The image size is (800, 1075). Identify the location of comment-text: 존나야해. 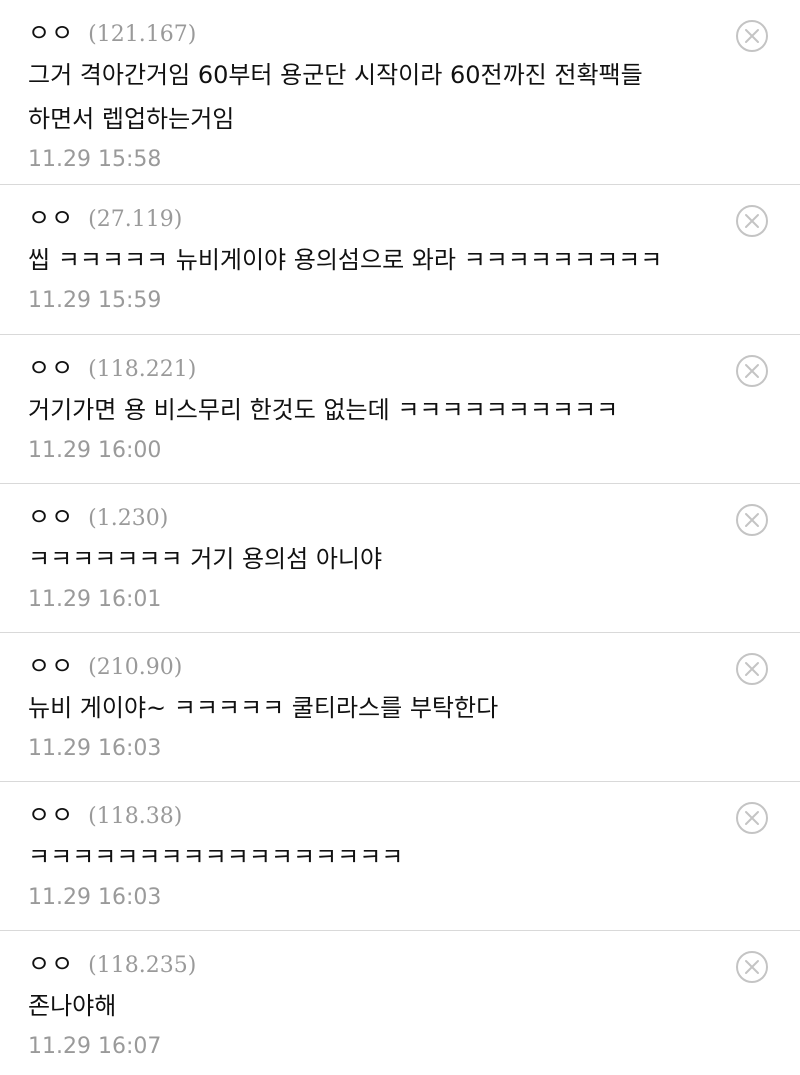
(72, 1006).